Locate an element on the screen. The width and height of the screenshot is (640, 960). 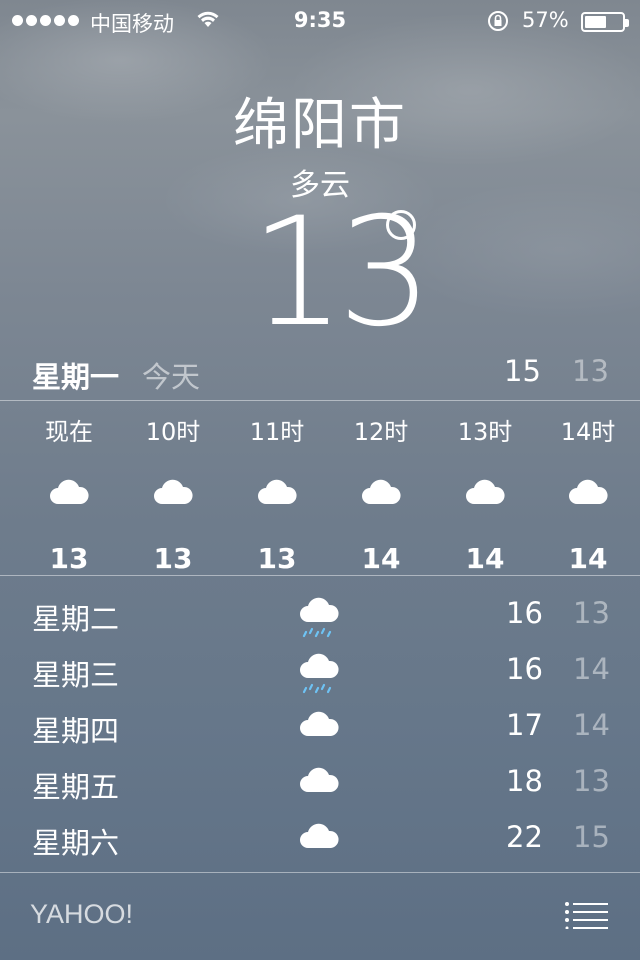
battery-icon is located at coordinates (605, 22).